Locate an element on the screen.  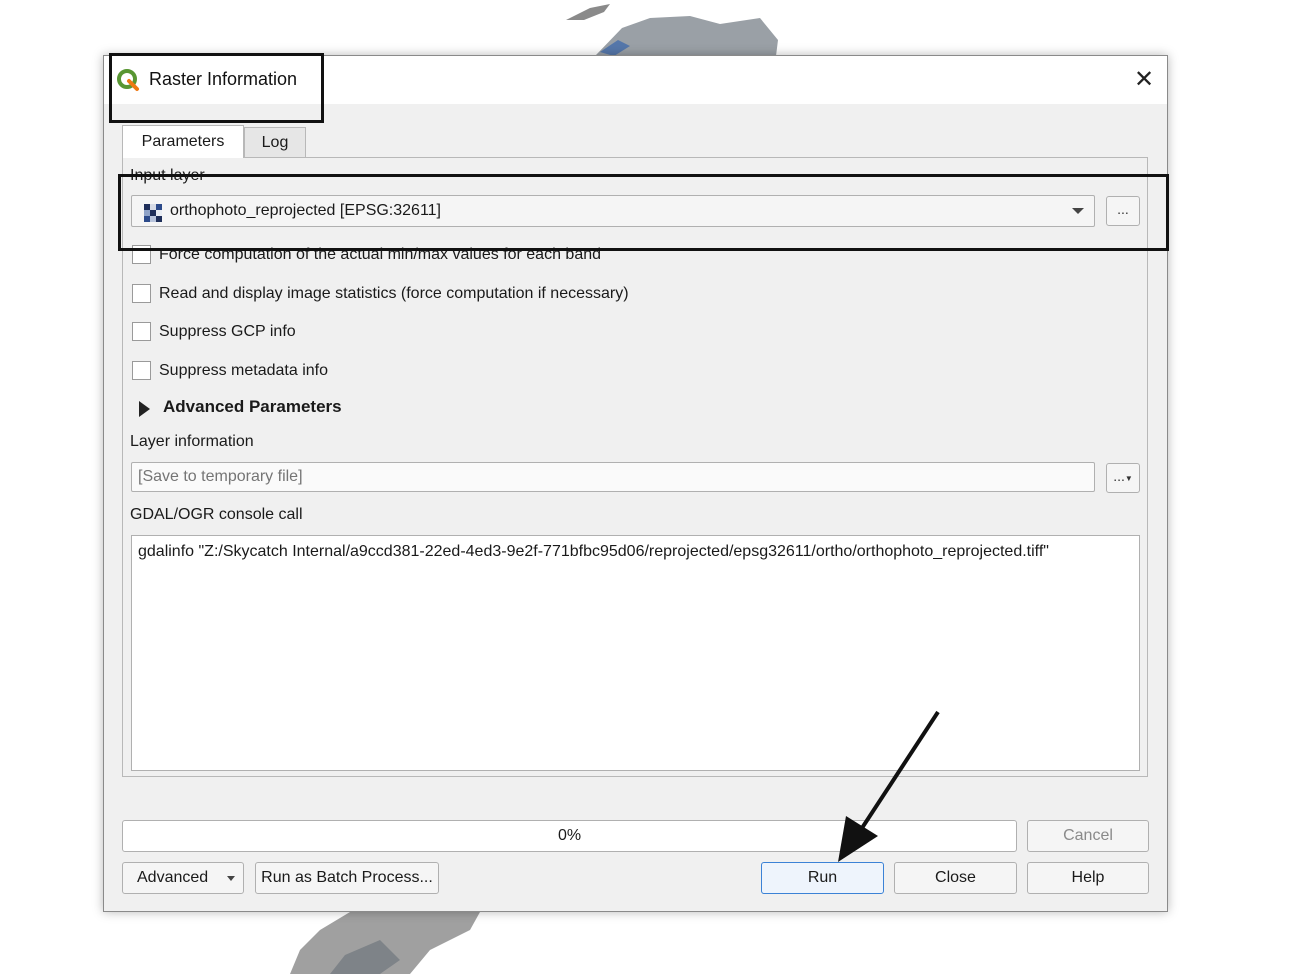
tab-log: Log is located at coordinates (275, 142).